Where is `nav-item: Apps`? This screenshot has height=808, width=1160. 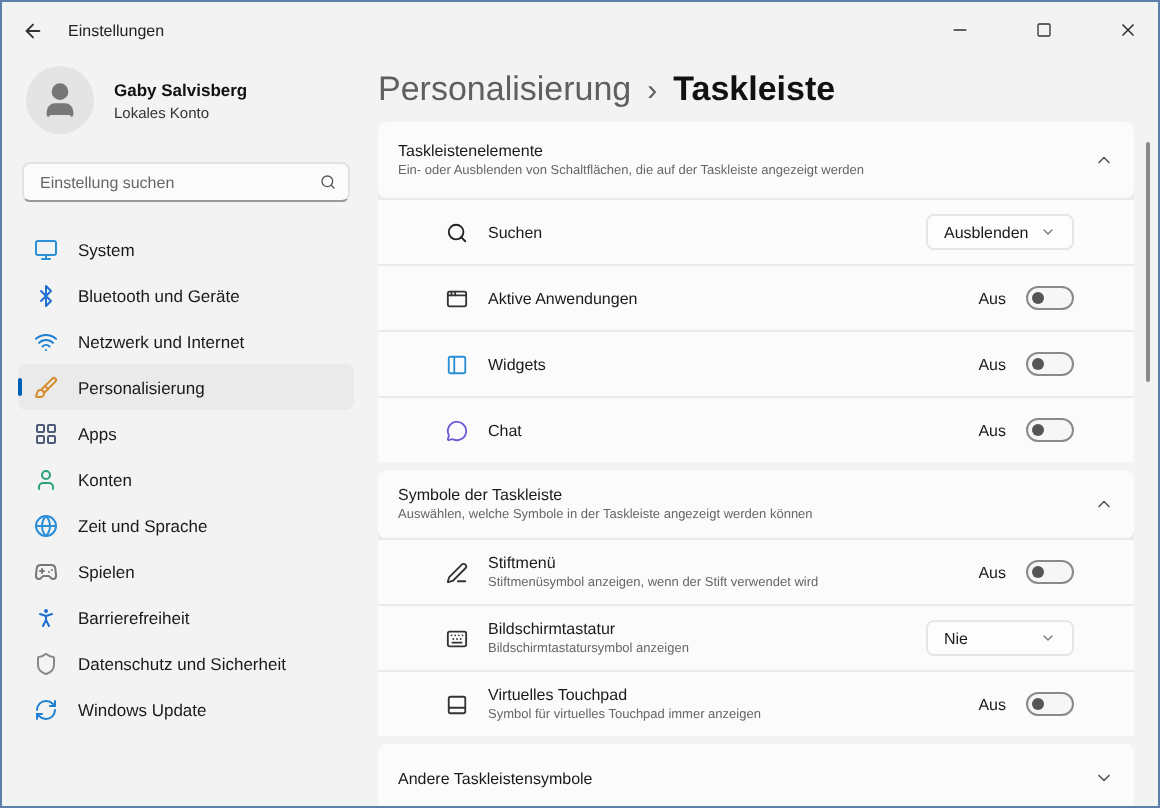 nav-item: Apps is located at coordinates (186, 433).